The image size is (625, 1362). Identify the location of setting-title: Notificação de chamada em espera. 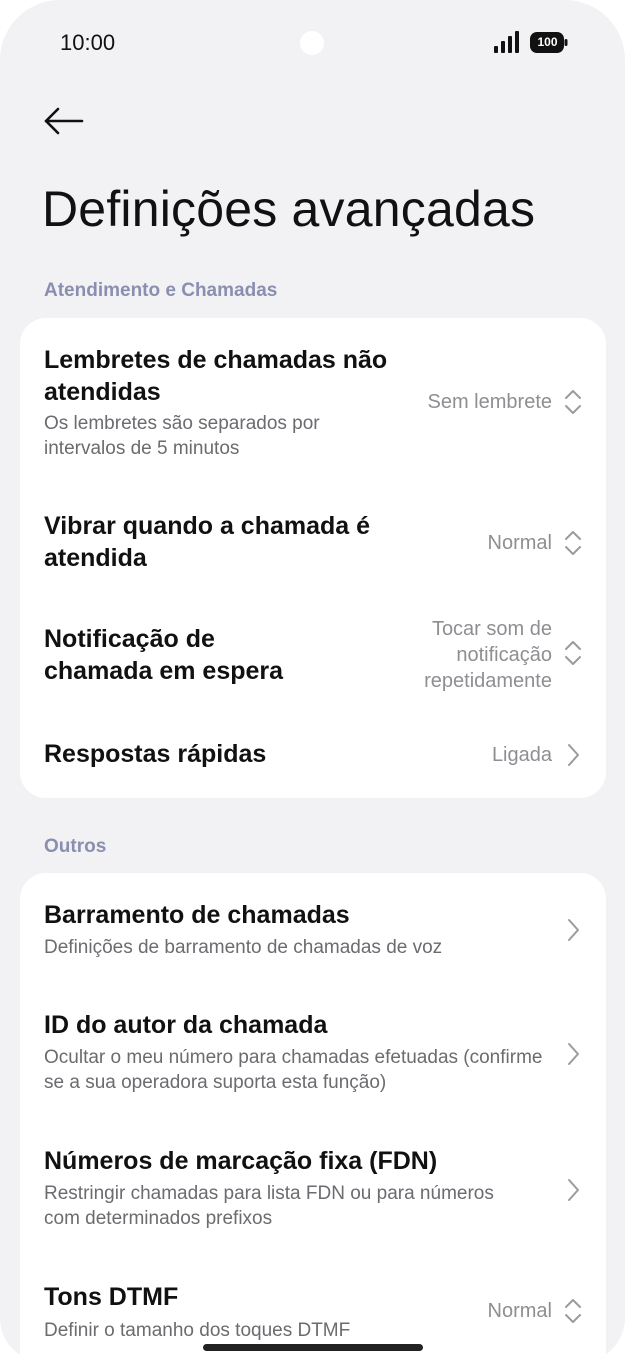
(164, 655).